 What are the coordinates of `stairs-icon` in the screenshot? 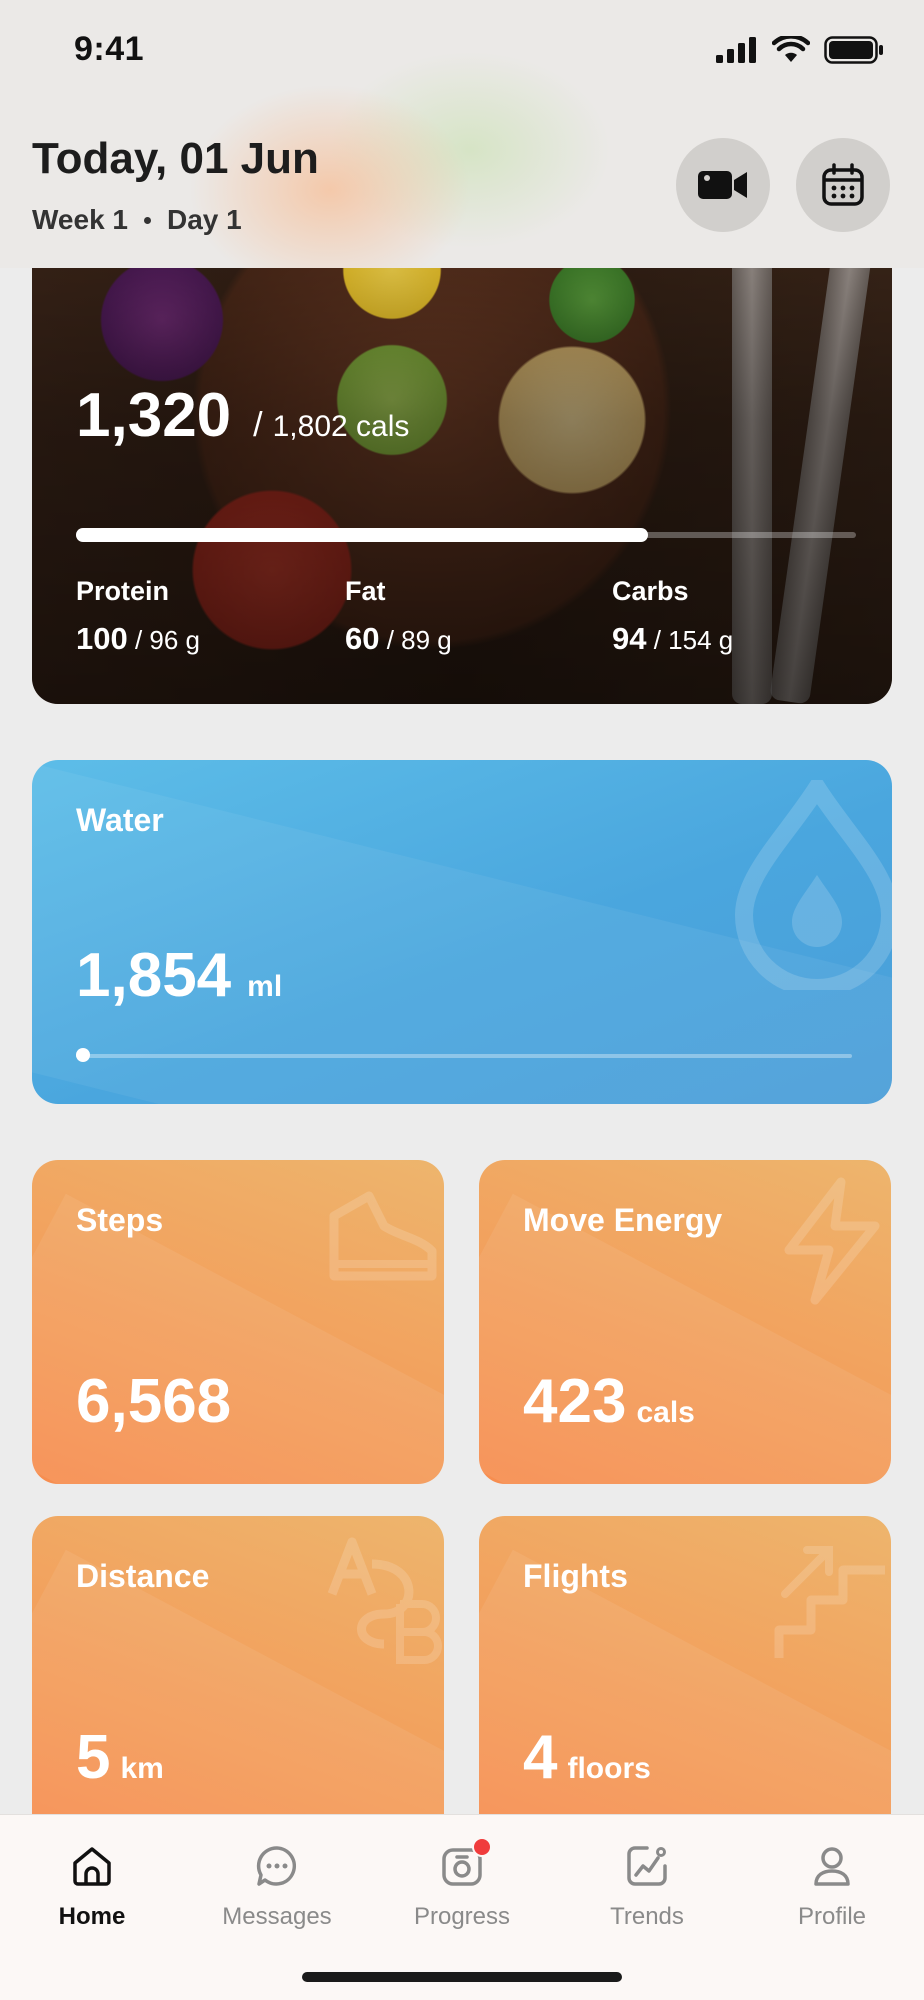 It's located at (829, 1602).